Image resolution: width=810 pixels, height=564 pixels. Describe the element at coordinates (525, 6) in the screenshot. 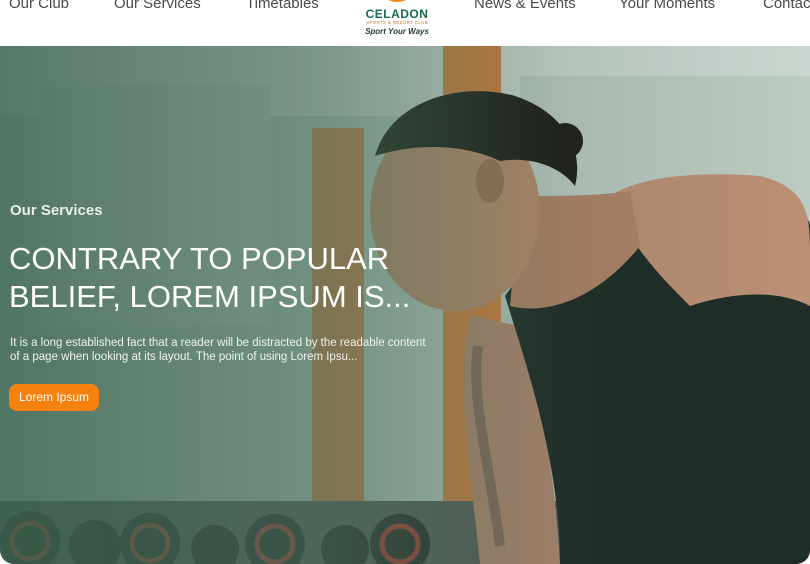

I see `nav-item-news-events: News & Events` at that location.